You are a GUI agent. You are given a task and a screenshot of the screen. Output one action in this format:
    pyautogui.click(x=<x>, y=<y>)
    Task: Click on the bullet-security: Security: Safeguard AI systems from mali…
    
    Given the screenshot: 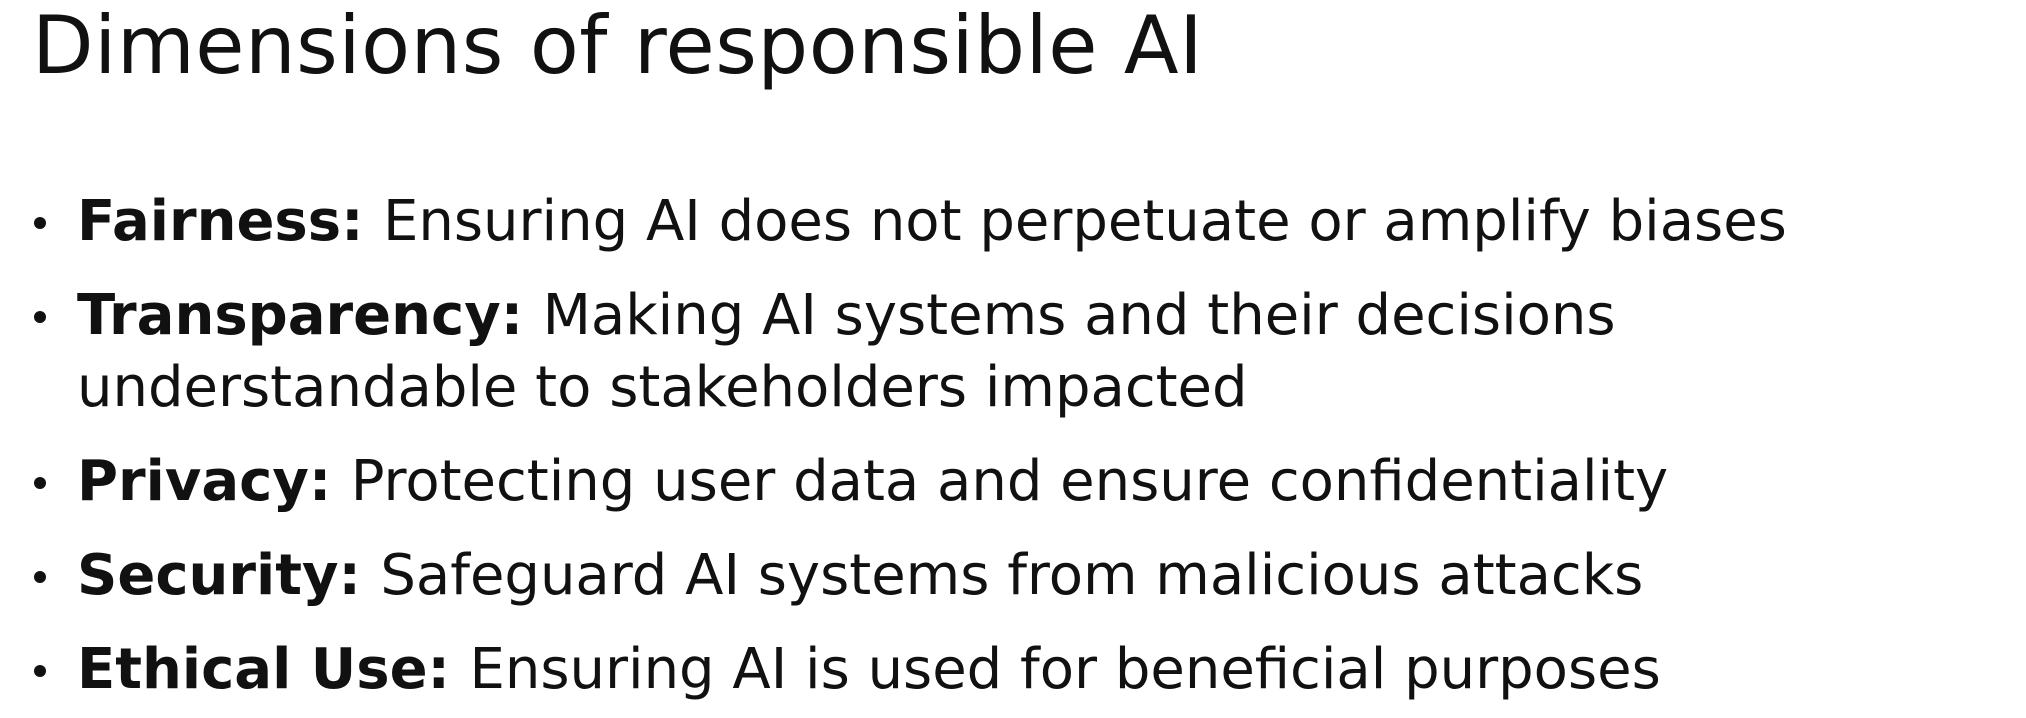 What is the action you would take?
    pyautogui.click(x=1022, y=576)
    